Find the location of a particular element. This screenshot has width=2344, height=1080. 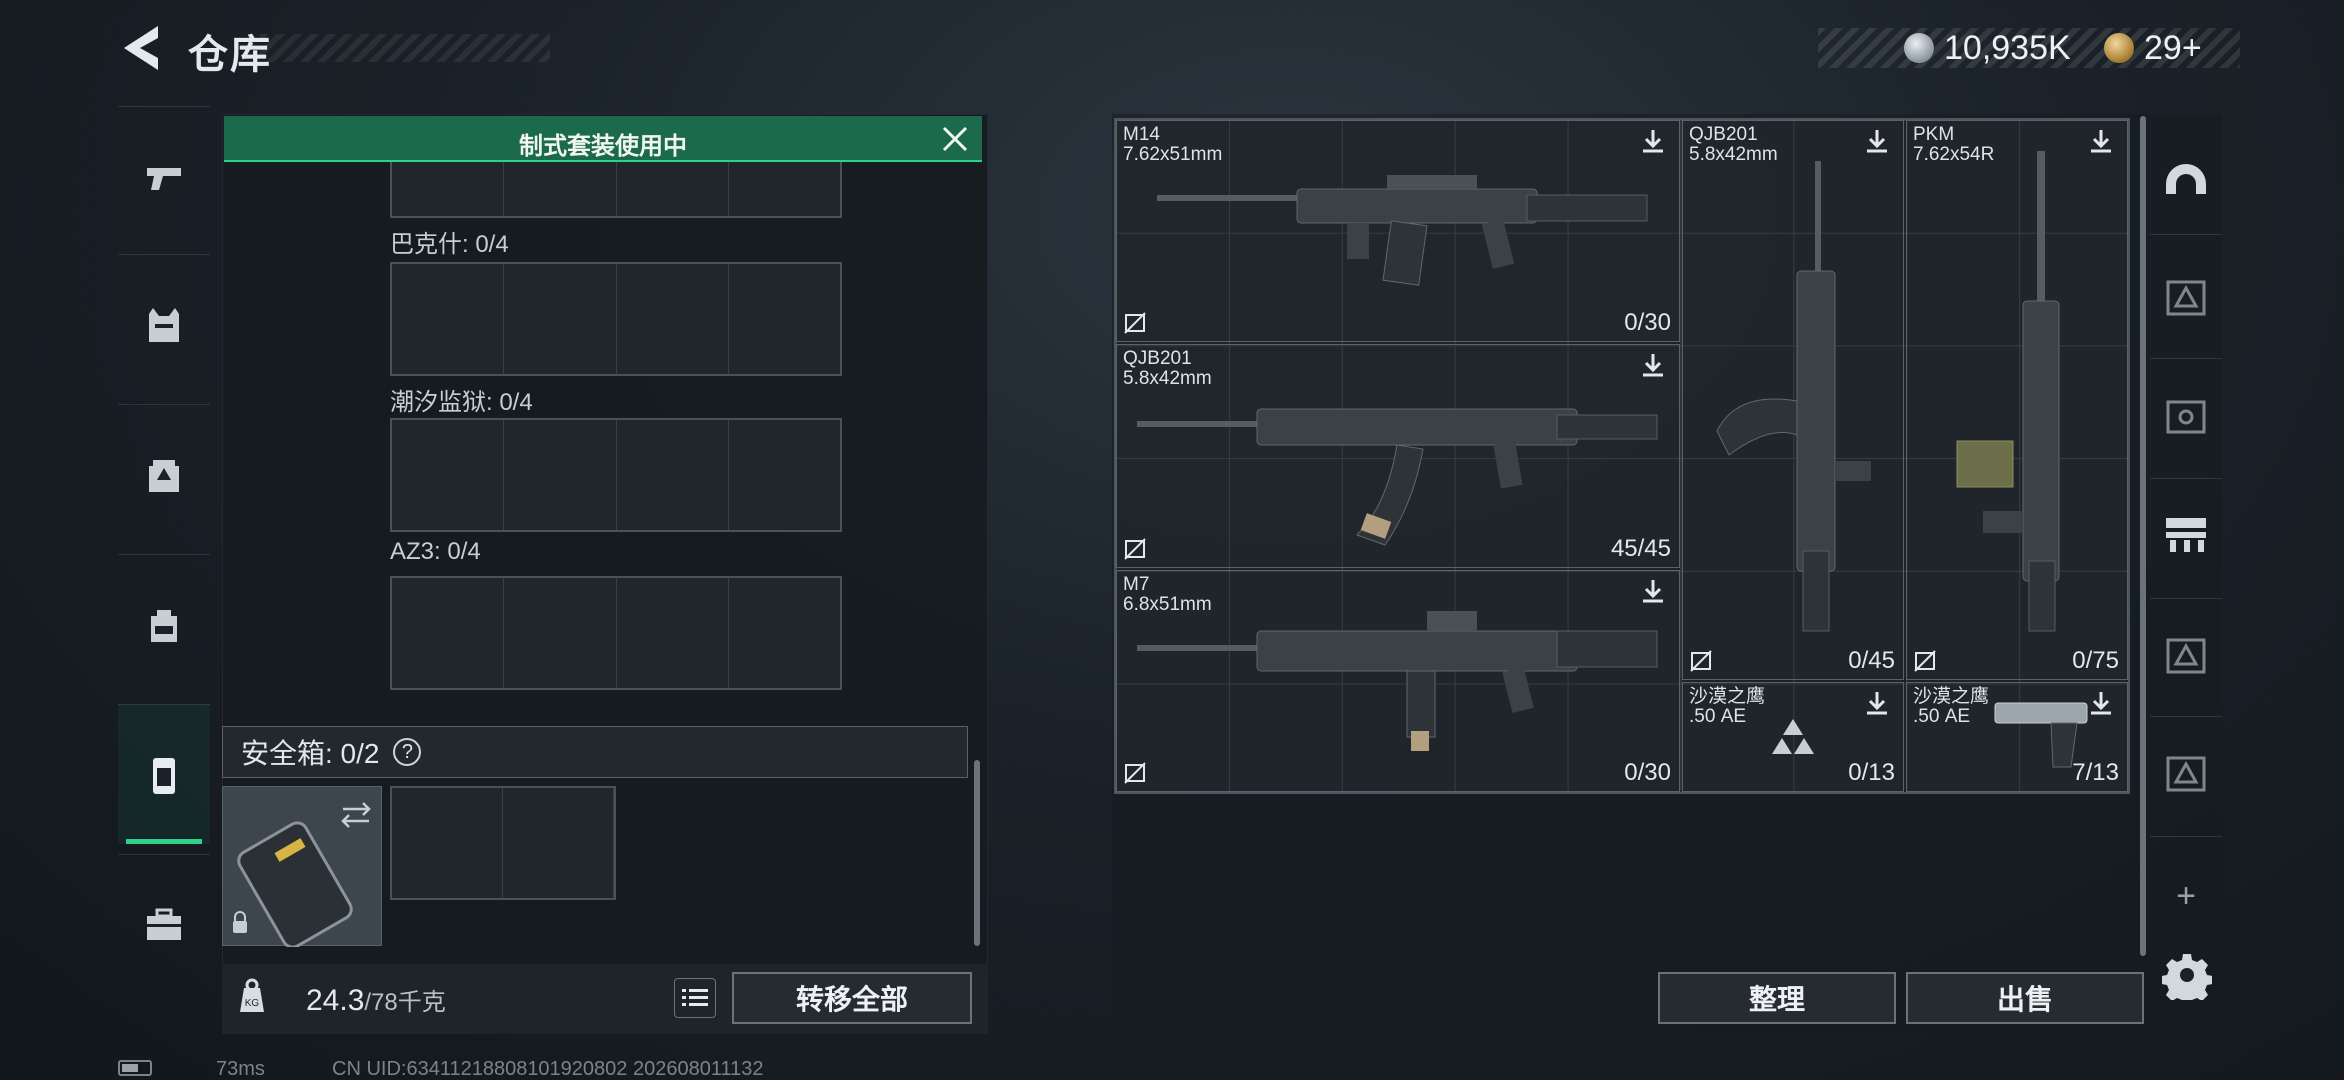

weight-value: 24.3 is located at coordinates (335, 1000).